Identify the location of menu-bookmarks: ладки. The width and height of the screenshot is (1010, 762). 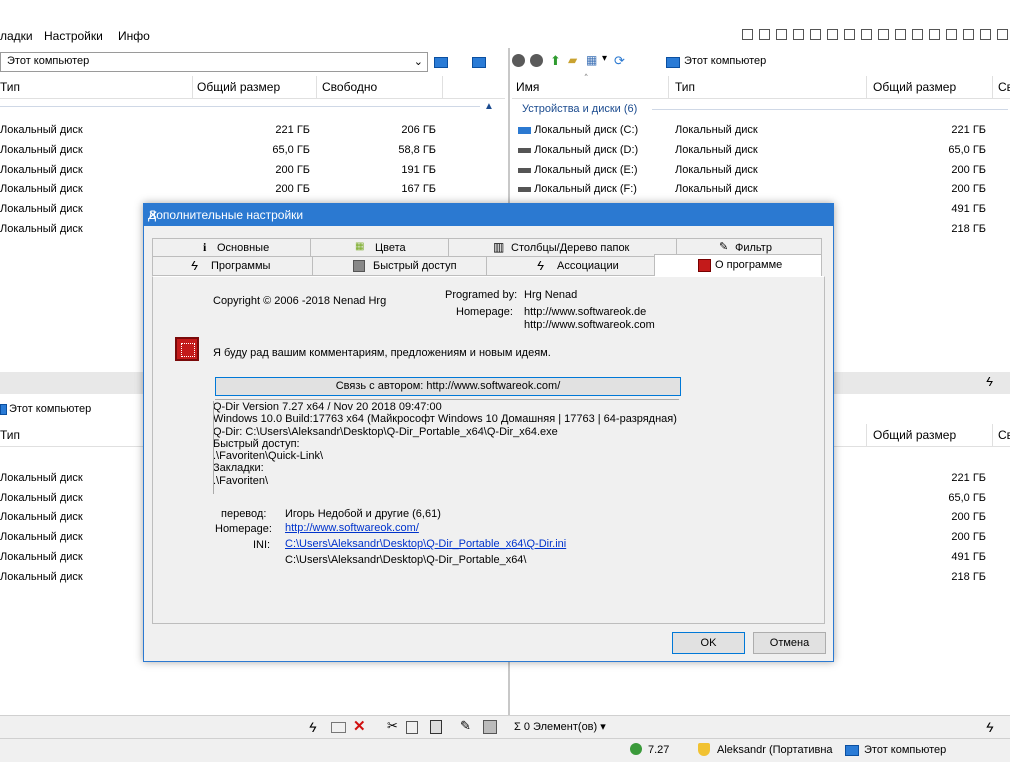
(16, 36).